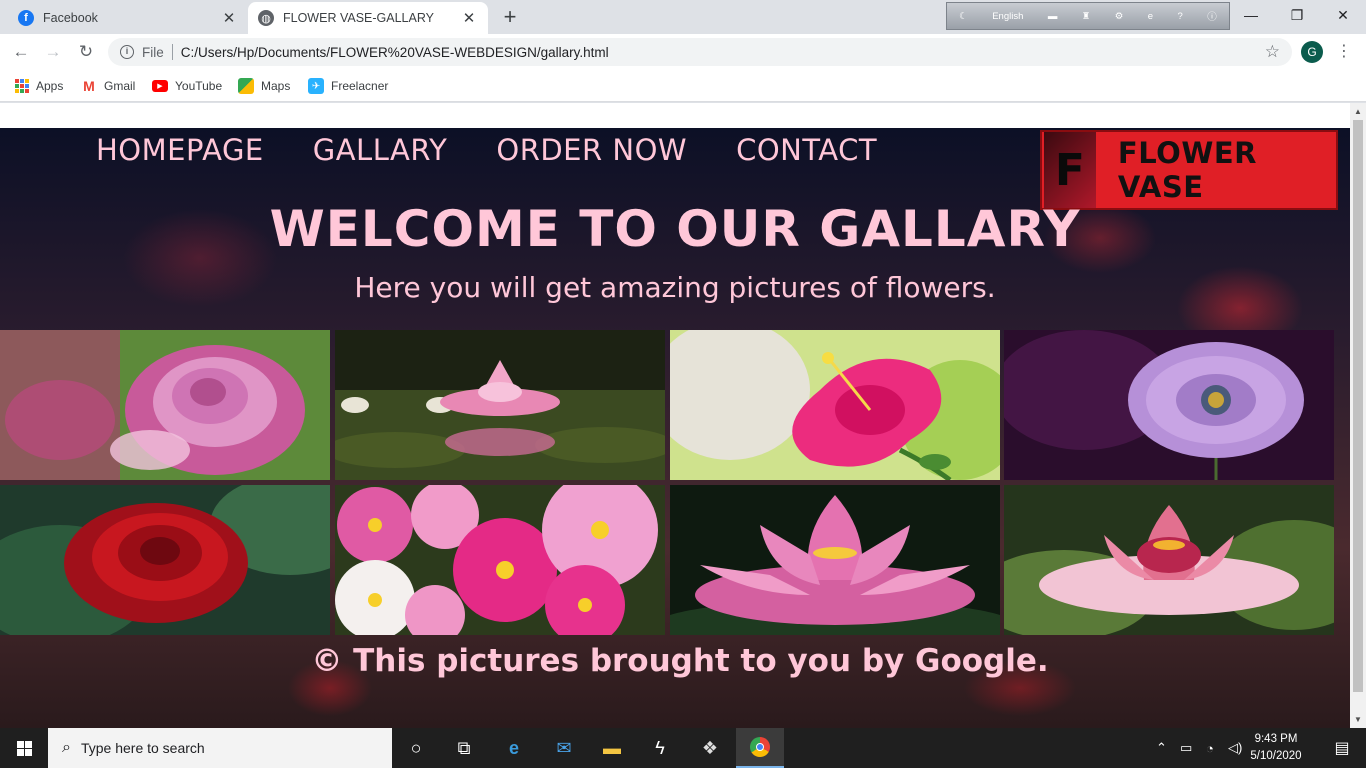 The width and height of the screenshot is (1366, 768). I want to click on apps-grid-icon, so click(22, 86).